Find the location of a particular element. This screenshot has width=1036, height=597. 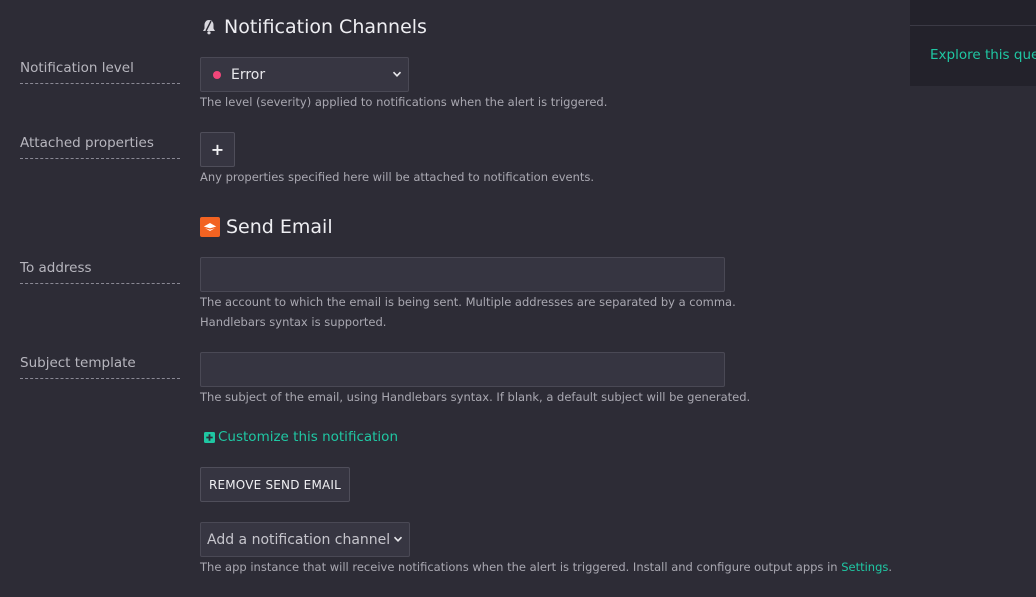

add-notification-channel-select: Add a notification channel is located at coordinates (305, 539).